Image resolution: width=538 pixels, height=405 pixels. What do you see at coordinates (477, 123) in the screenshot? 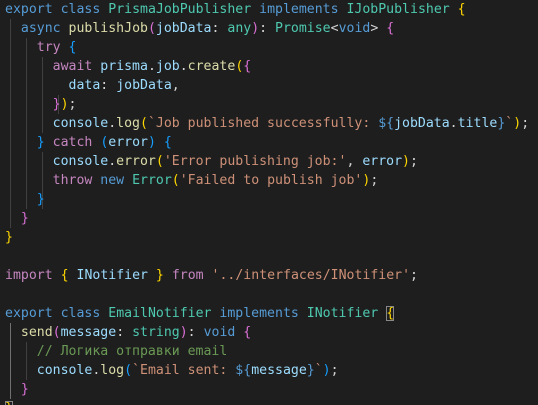
I see `code-token: title` at bounding box center [477, 123].